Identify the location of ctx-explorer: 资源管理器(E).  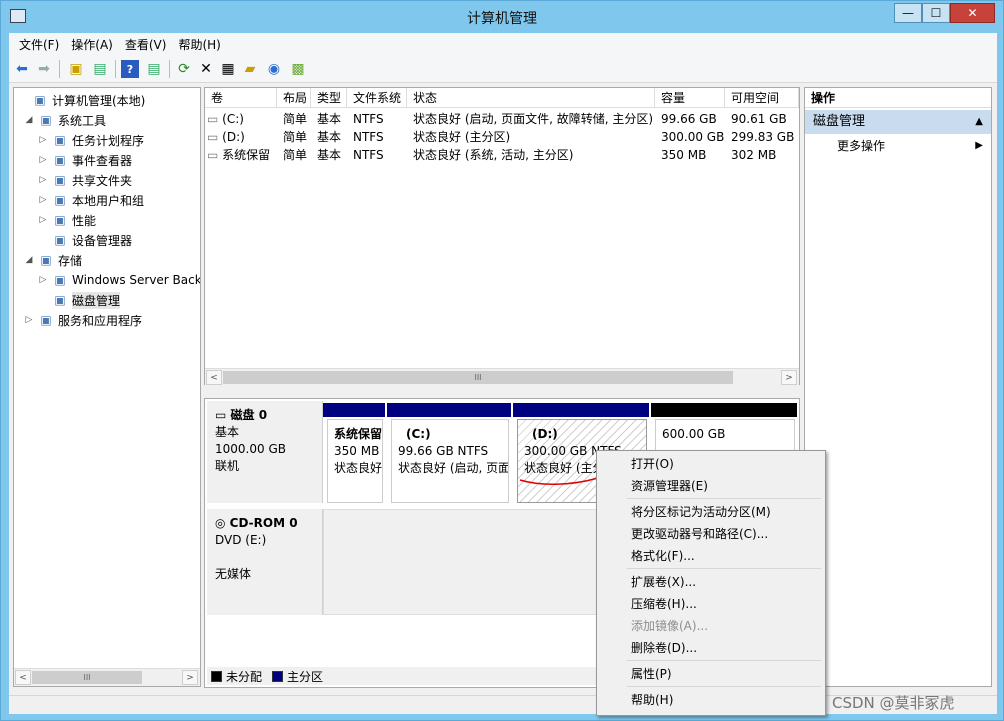
(711, 486).